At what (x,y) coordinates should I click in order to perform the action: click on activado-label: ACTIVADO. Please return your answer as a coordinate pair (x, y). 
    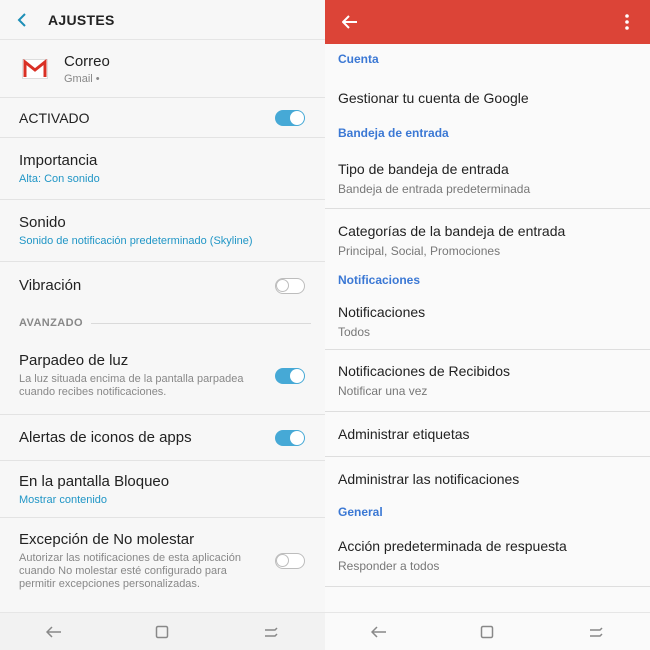
    Looking at the image, I should click on (54, 117).